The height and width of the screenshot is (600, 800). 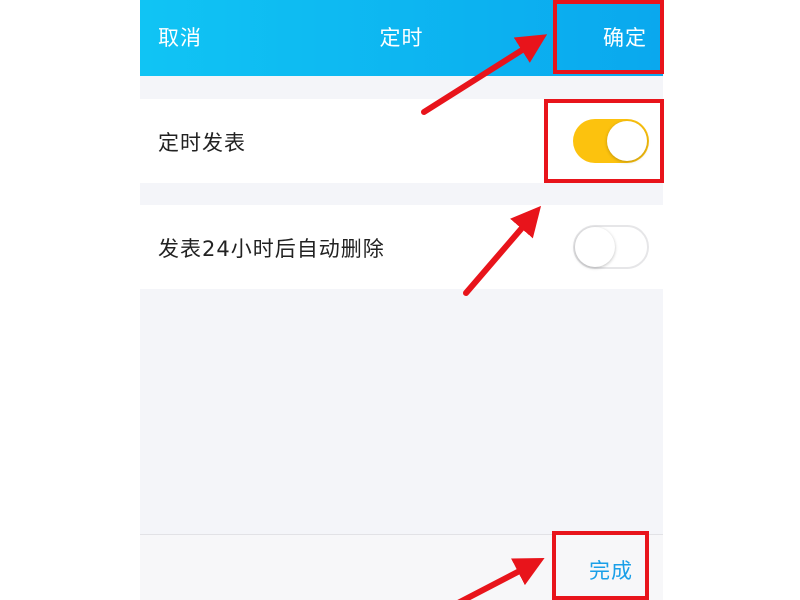 What do you see at coordinates (271, 249) in the screenshot?
I see `setting-label: 发表24小时后自动删除` at bounding box center [271, 249].